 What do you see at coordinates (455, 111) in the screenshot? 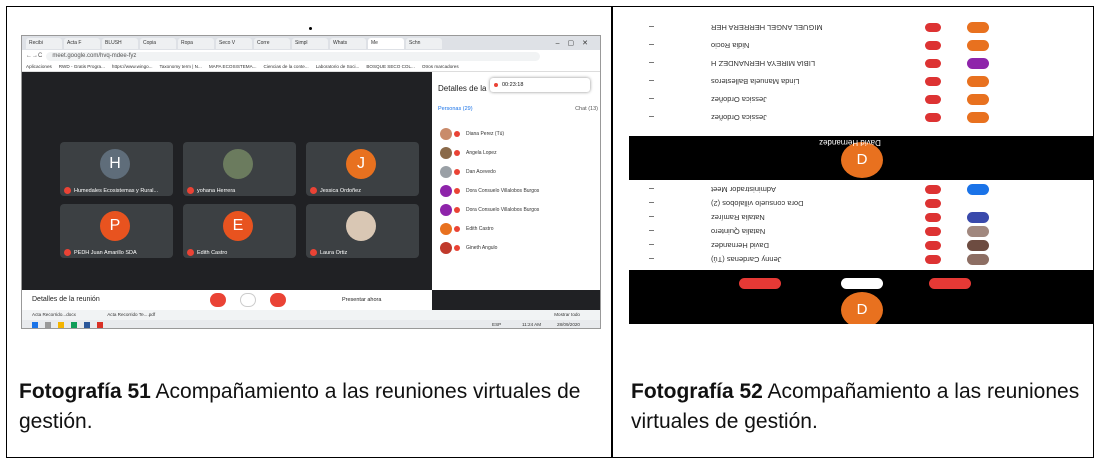
I see `tab-people: Personas (29)` at bounding box center [455, 111].